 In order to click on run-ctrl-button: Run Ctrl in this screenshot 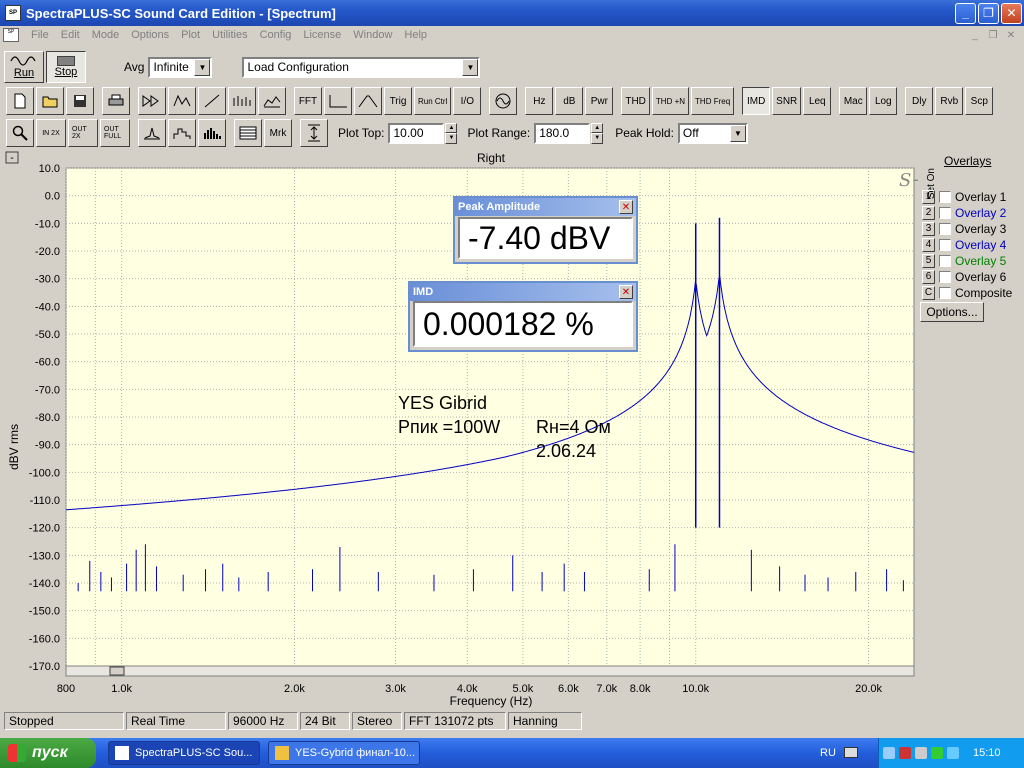, I will do `click(433, 101)`.